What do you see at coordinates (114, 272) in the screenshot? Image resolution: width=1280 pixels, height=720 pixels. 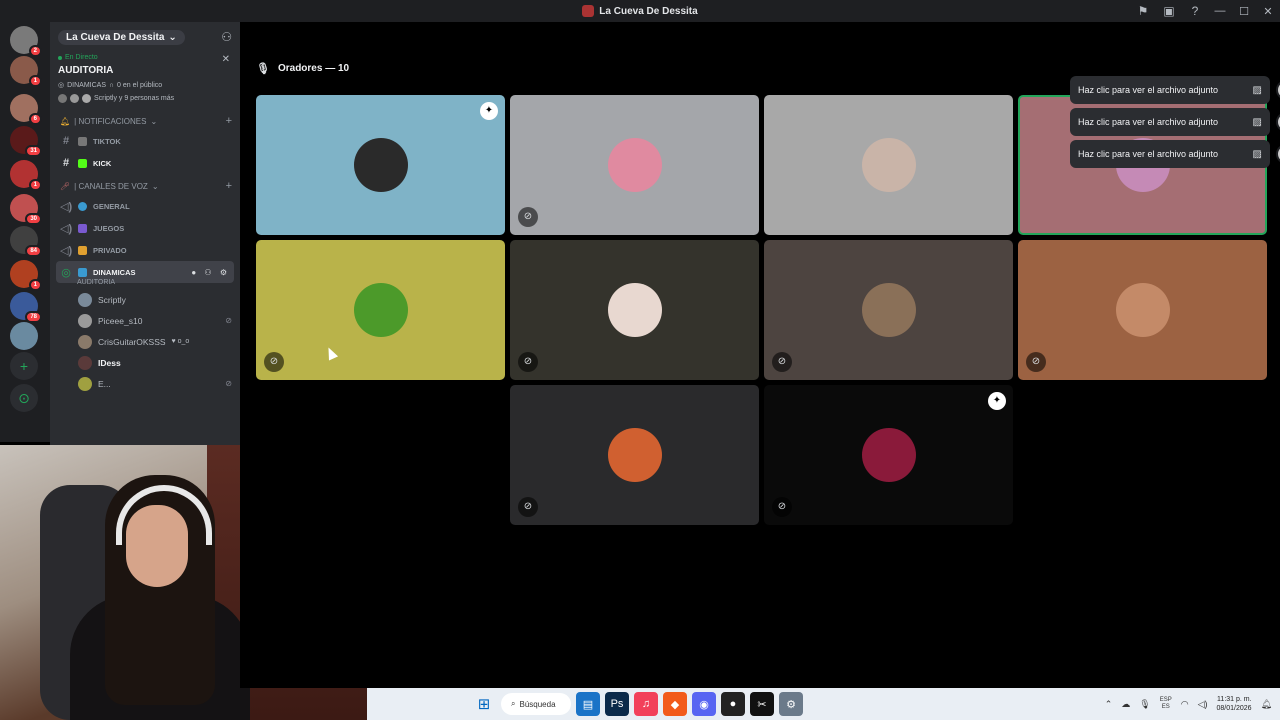 I see `channel-label: DINAMICAS` at bounding box center [114, 272].